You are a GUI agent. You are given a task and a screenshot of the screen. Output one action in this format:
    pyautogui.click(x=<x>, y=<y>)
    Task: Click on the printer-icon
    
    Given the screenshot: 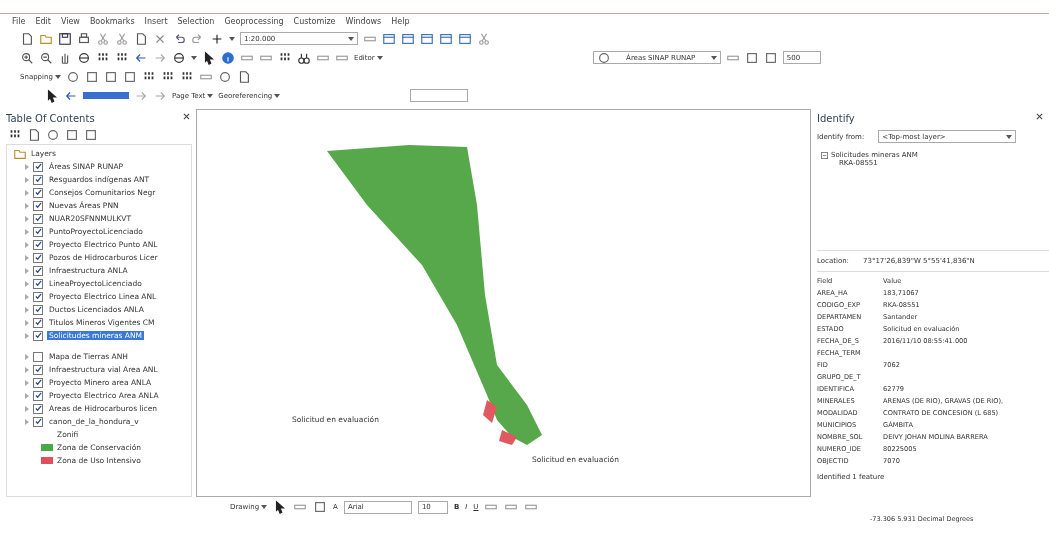 What is the action you would take?
    pyautogui.click(x=84, y=38)
    